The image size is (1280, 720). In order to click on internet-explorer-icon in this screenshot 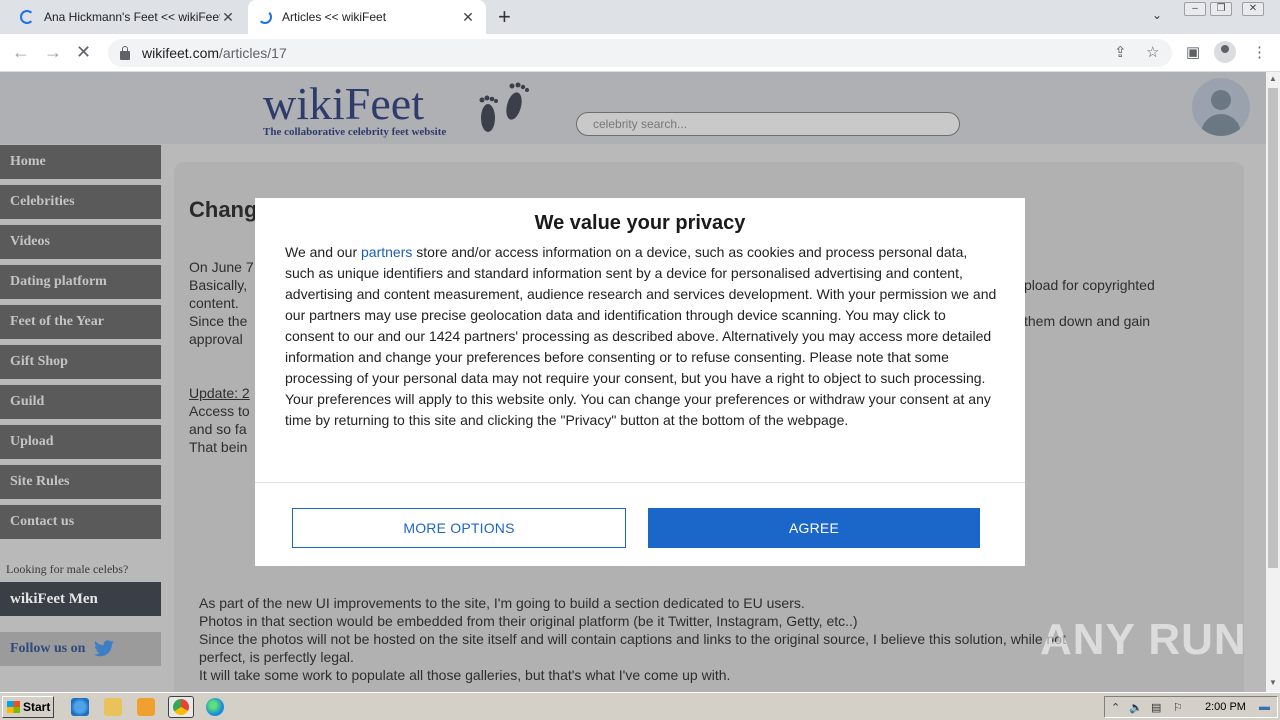, I will do `click(80, 707)`.